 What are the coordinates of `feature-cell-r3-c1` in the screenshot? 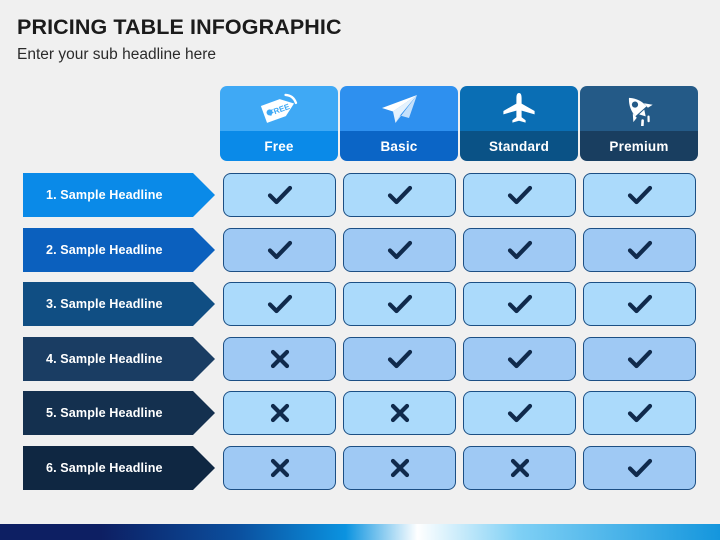 It's located at (279, 304).